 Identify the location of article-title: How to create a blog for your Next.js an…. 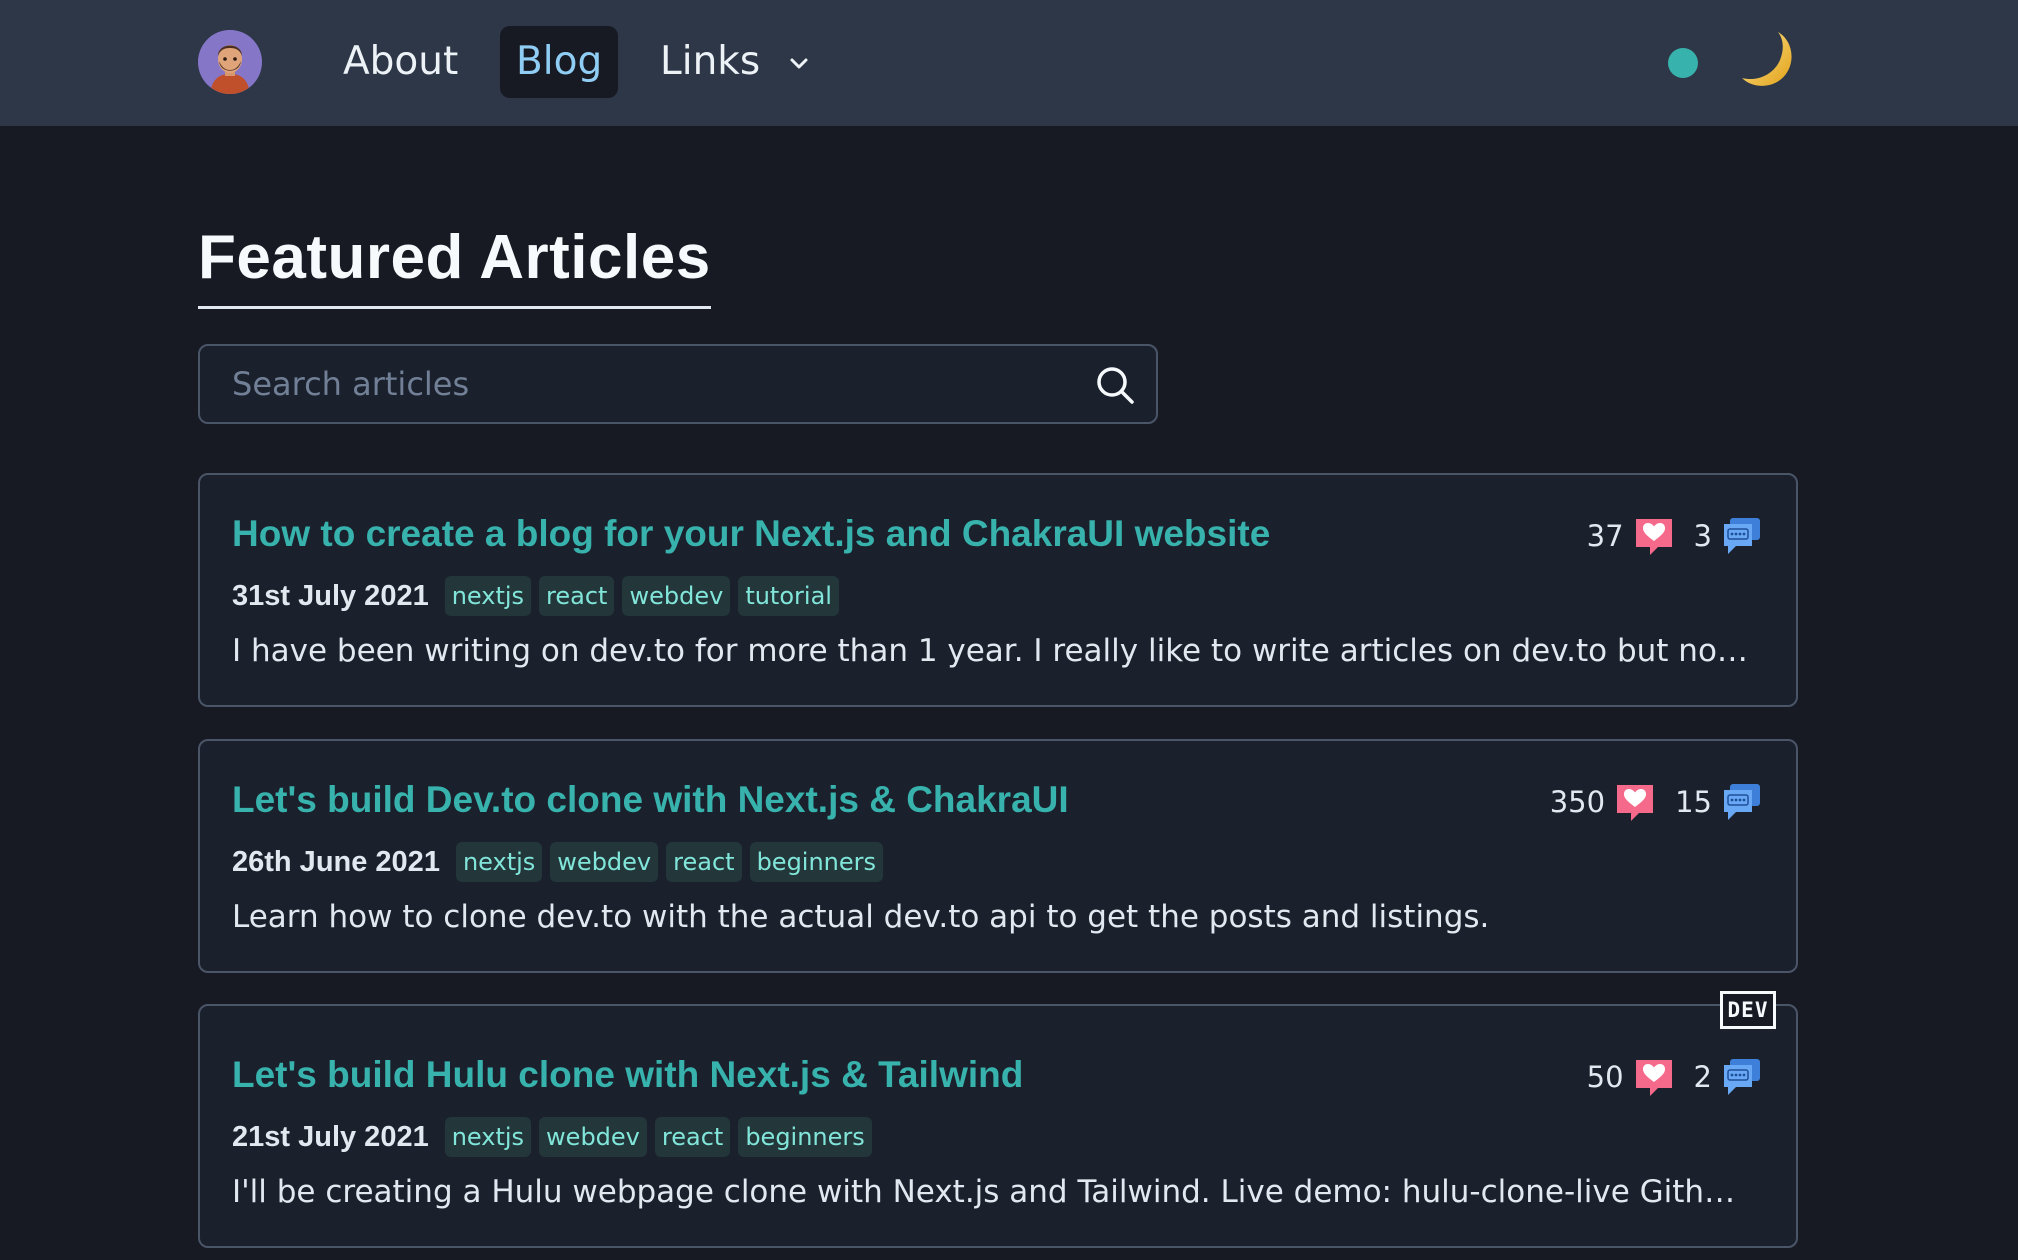
(751, 534).